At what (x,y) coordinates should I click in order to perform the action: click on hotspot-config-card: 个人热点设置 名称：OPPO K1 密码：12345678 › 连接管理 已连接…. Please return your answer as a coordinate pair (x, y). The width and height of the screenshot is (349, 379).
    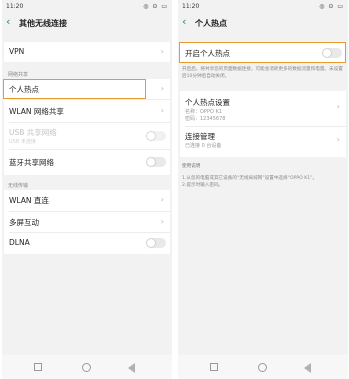
    Looking at the image, I should click on (263, 124).